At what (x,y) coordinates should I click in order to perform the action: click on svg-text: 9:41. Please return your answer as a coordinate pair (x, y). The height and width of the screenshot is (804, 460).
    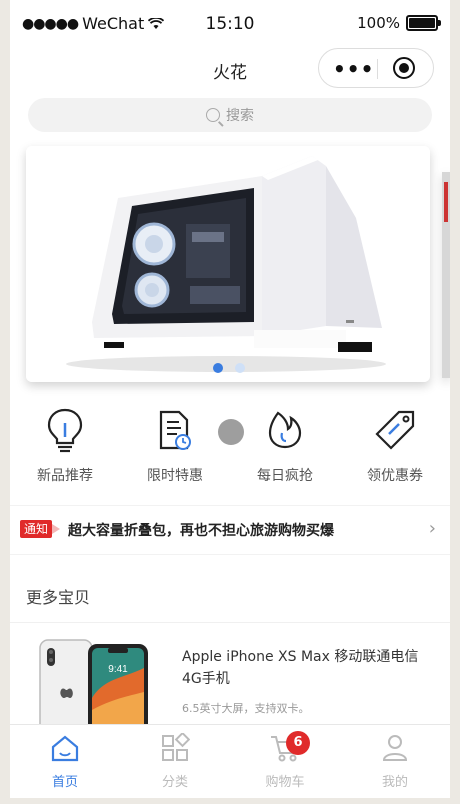
    Looking at the image, I should click on (118, 669).